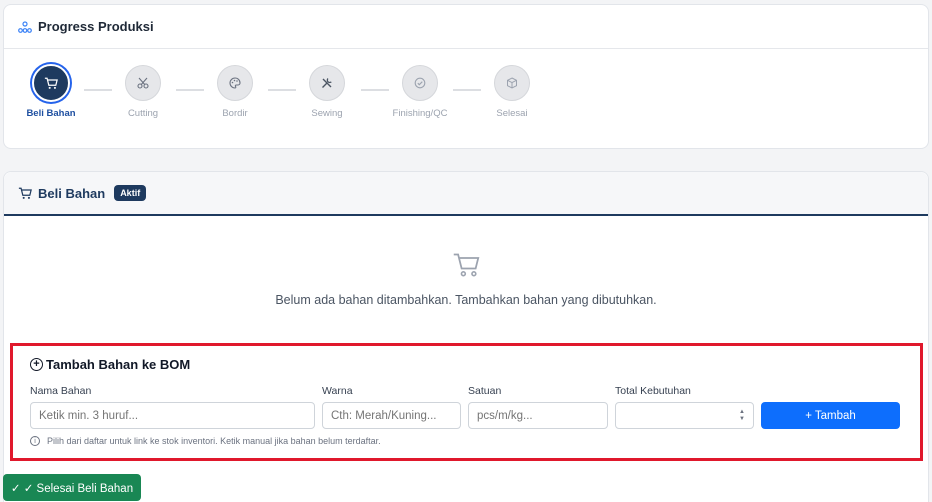  What do you see at coordinates (742, 416) in the screenshot?
I see `spinner-icon: ▲ ▼` at bounding box center [742, 416].